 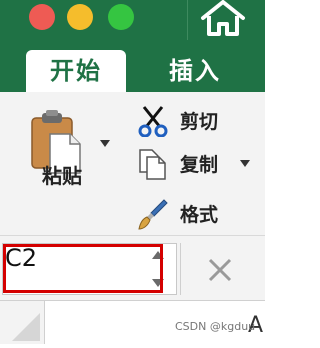 What do you see at coordinates (195, 71) in the screenshot?
I see `tab-insert: 插入` at bounding box center [195, 71].